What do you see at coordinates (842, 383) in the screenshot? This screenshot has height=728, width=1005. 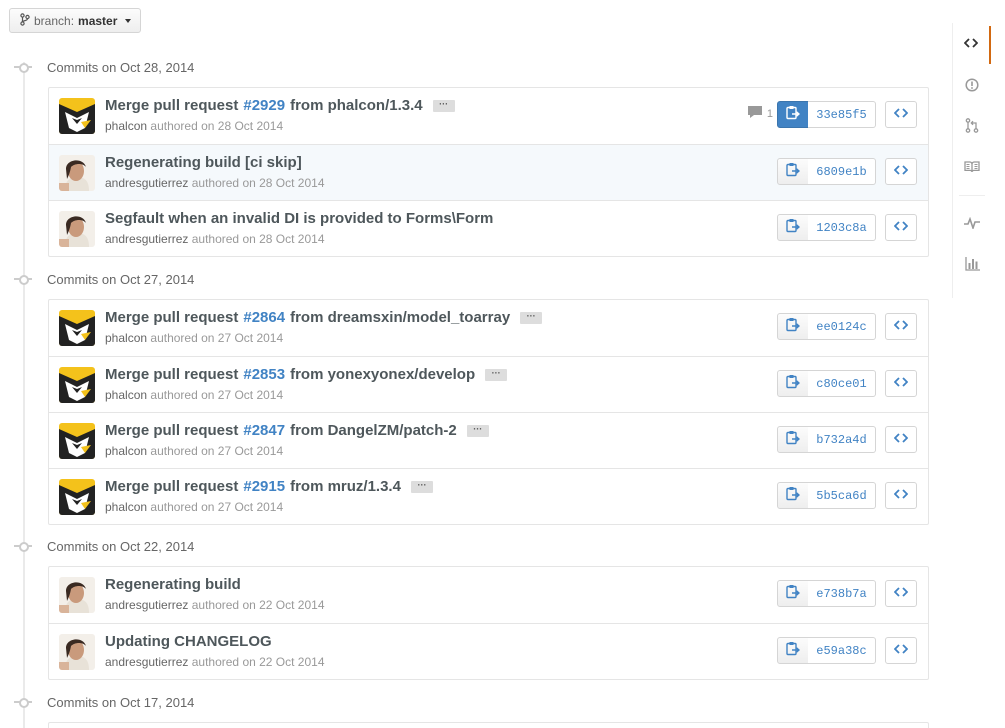 I see `commit-sha-link: c80ce01` at bounding box center [842, 383].